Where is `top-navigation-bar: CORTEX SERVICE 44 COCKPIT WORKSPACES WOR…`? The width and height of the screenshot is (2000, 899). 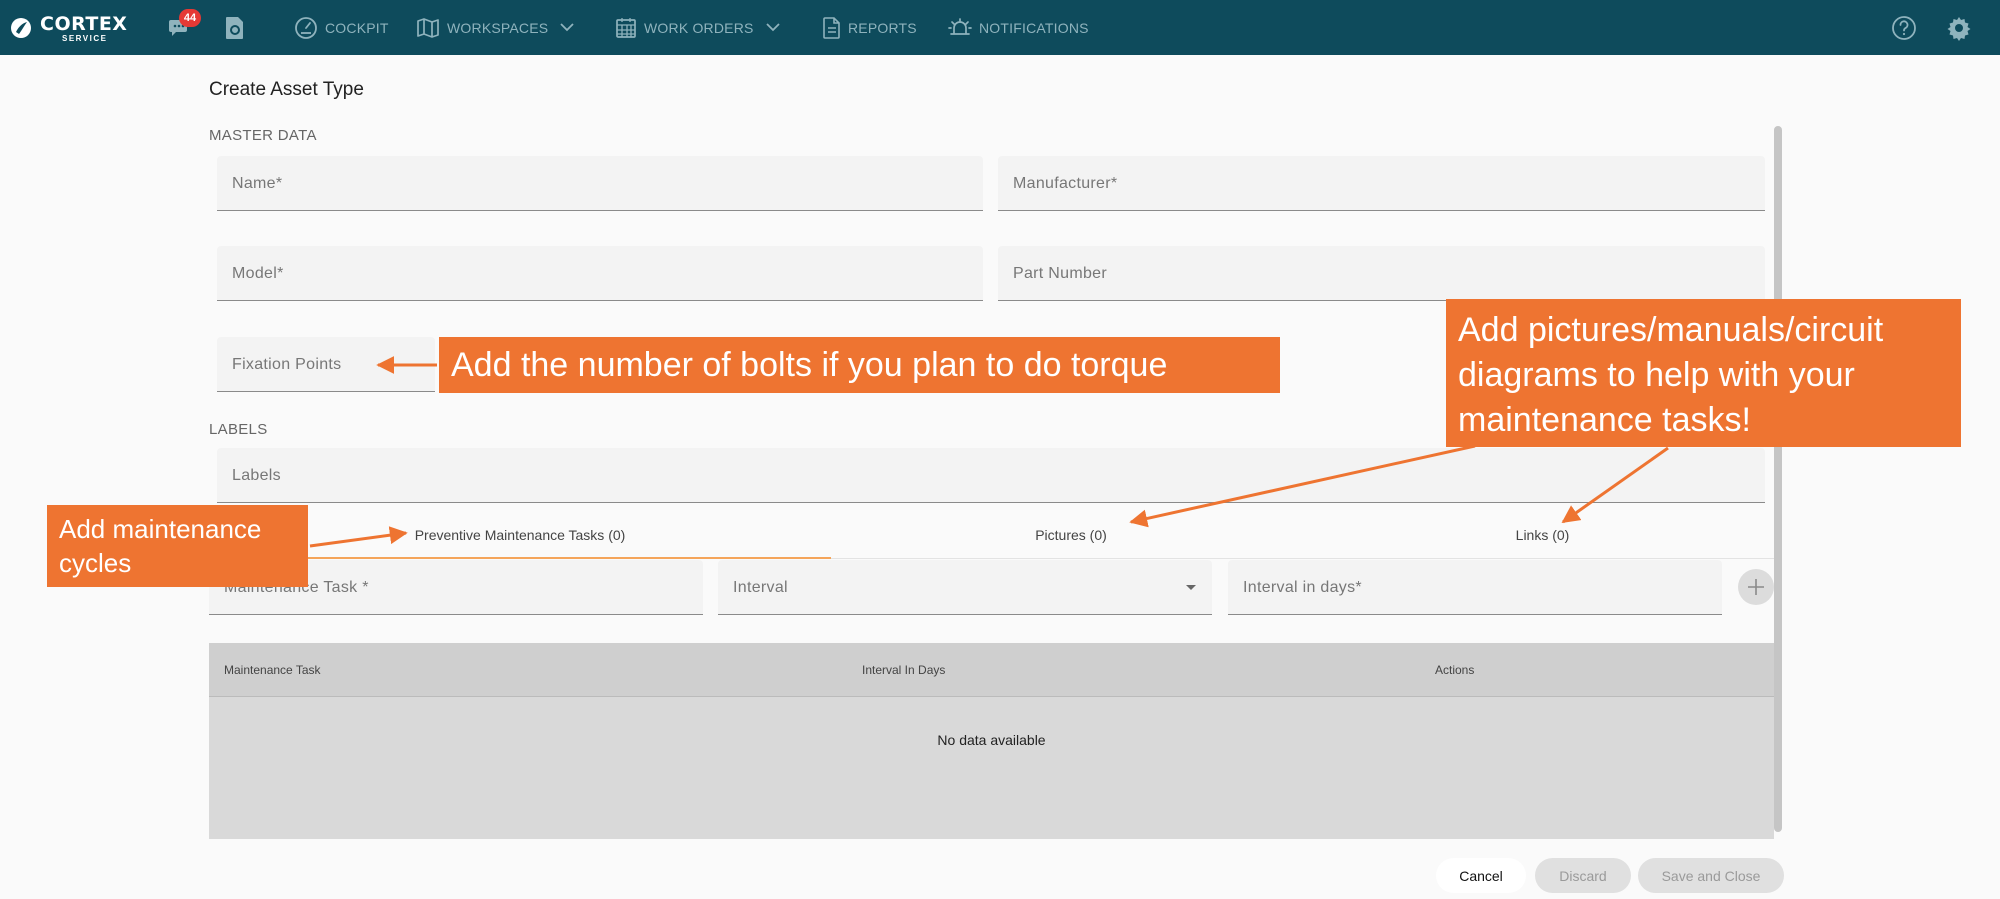
top-navigation-bar: CORTEX SERVICE 44 COCKPIT WORKSPACES WOR… is located at coordinates (1000, 27).